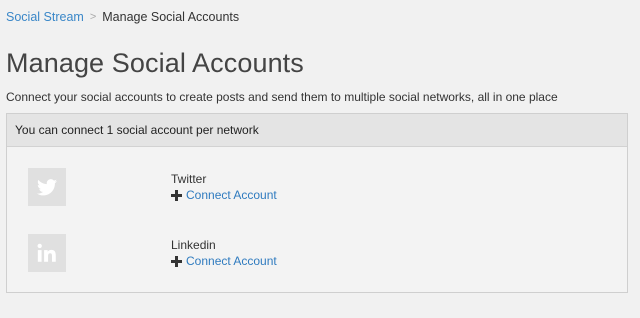 This screenshot has width=640, height=318. I want to click on connect-linkedin-button: Connect Account, so click(224, 261).